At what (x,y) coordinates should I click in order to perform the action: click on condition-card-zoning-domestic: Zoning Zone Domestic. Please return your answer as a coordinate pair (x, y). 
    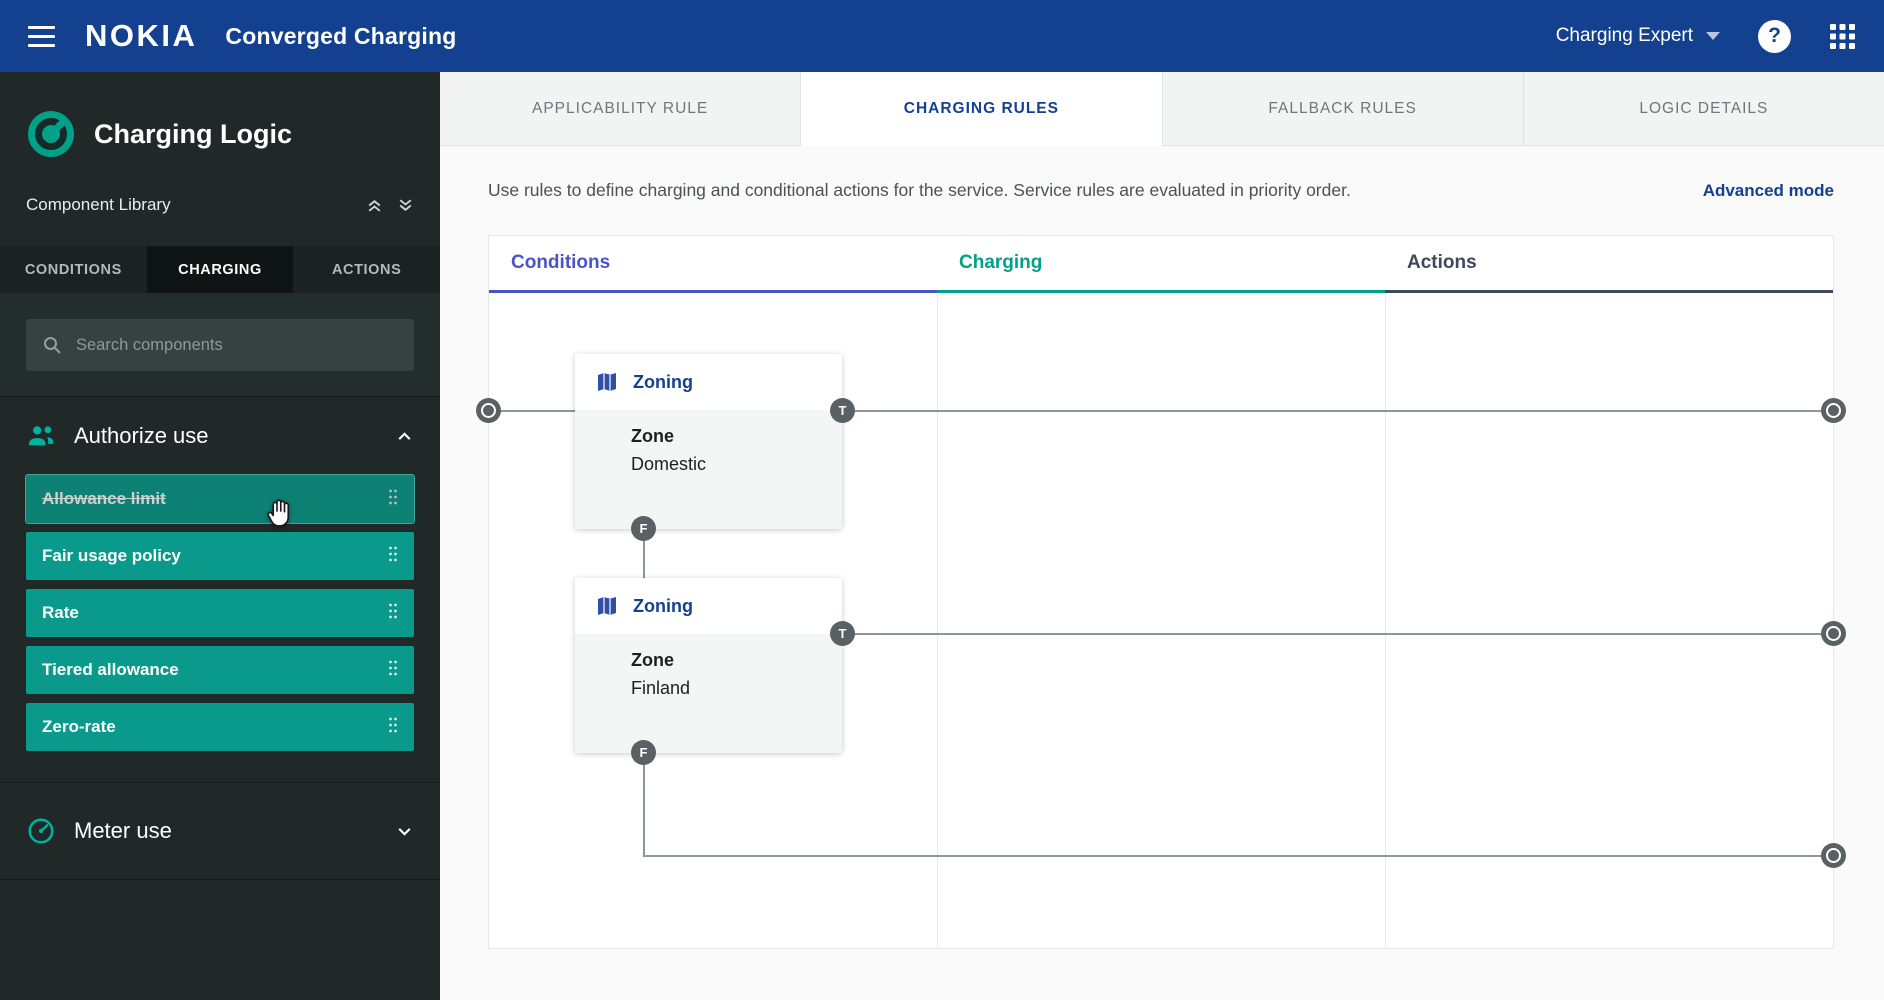
    Looking at the image, I should click on (708, 441).